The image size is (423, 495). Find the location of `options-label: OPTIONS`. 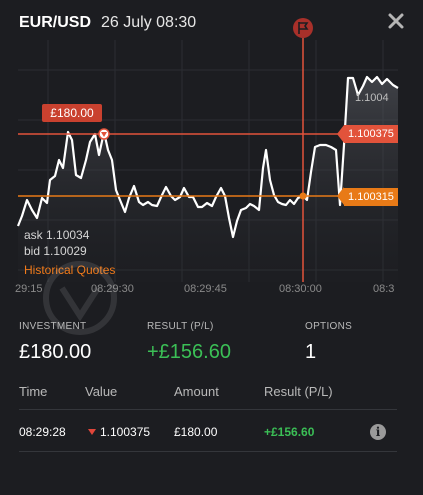

options-label: OPTIONS is located at coordinates (329, 326).